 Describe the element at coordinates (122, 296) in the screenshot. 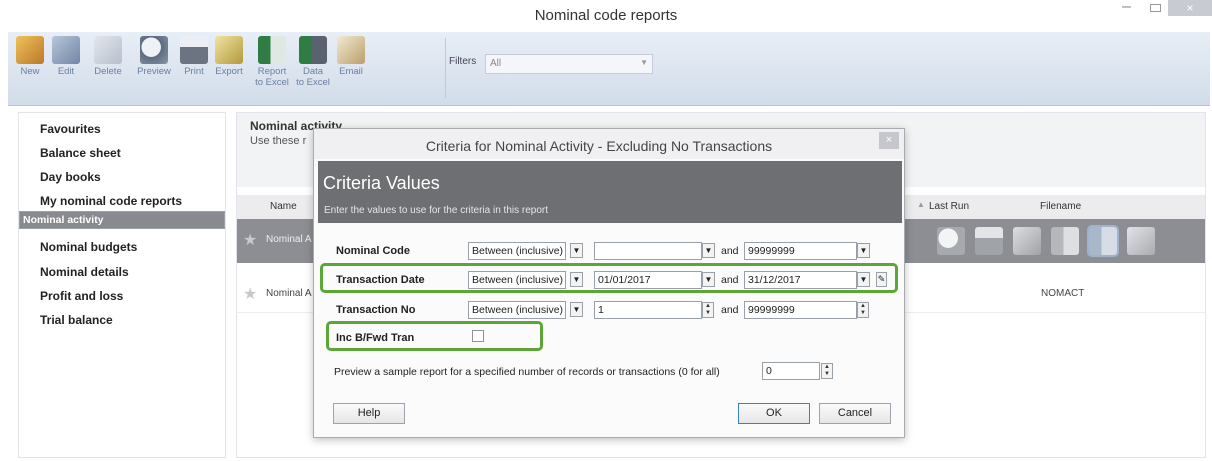

I see `sidebar-item-profit-and-loss: Profit and loss` at that location.